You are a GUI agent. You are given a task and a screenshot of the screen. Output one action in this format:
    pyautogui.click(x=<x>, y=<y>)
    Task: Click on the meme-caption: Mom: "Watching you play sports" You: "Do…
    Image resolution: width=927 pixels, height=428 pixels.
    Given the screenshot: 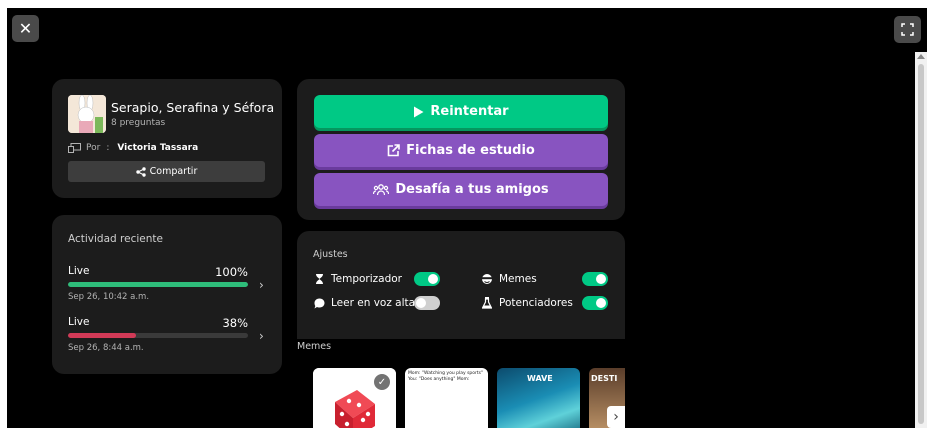 What is the action you would take?
    pyautogui.click(x=446, y=376)
    